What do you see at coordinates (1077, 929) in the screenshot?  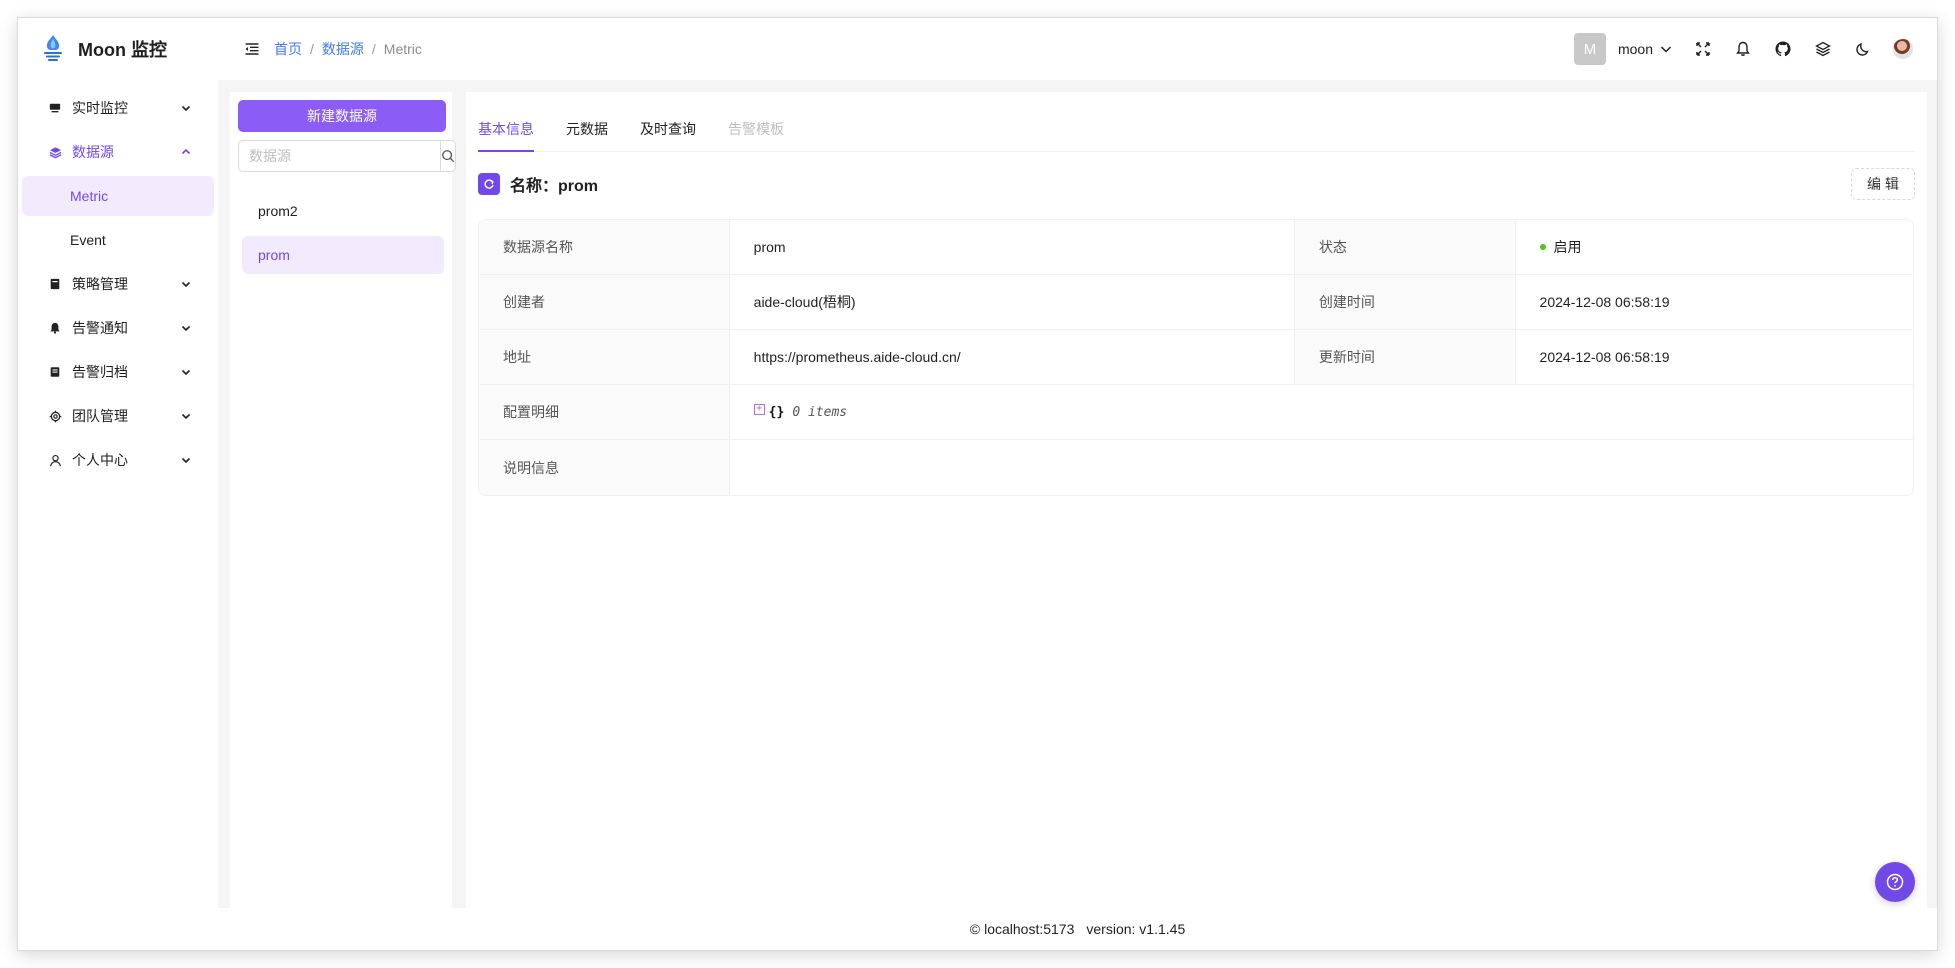 I see `footer: © localhost:5173 version: v1.1.45` at bounding box center [1077, 929].